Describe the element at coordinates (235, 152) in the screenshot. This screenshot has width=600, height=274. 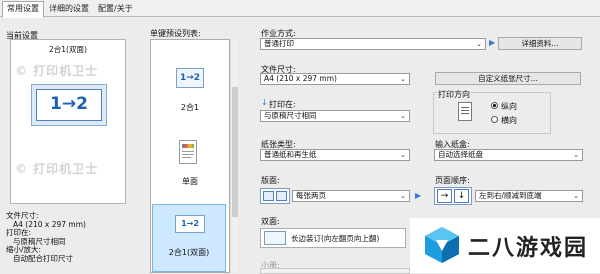
I see `scrollbar-thumb` at that location.